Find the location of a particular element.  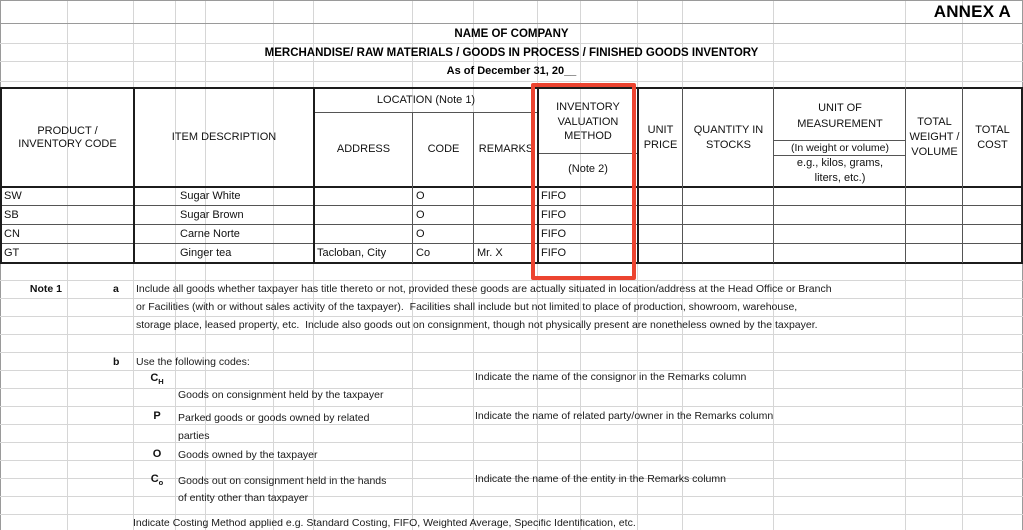

header-valuation-l2: VALUATION is located at coordinates (588, 121).